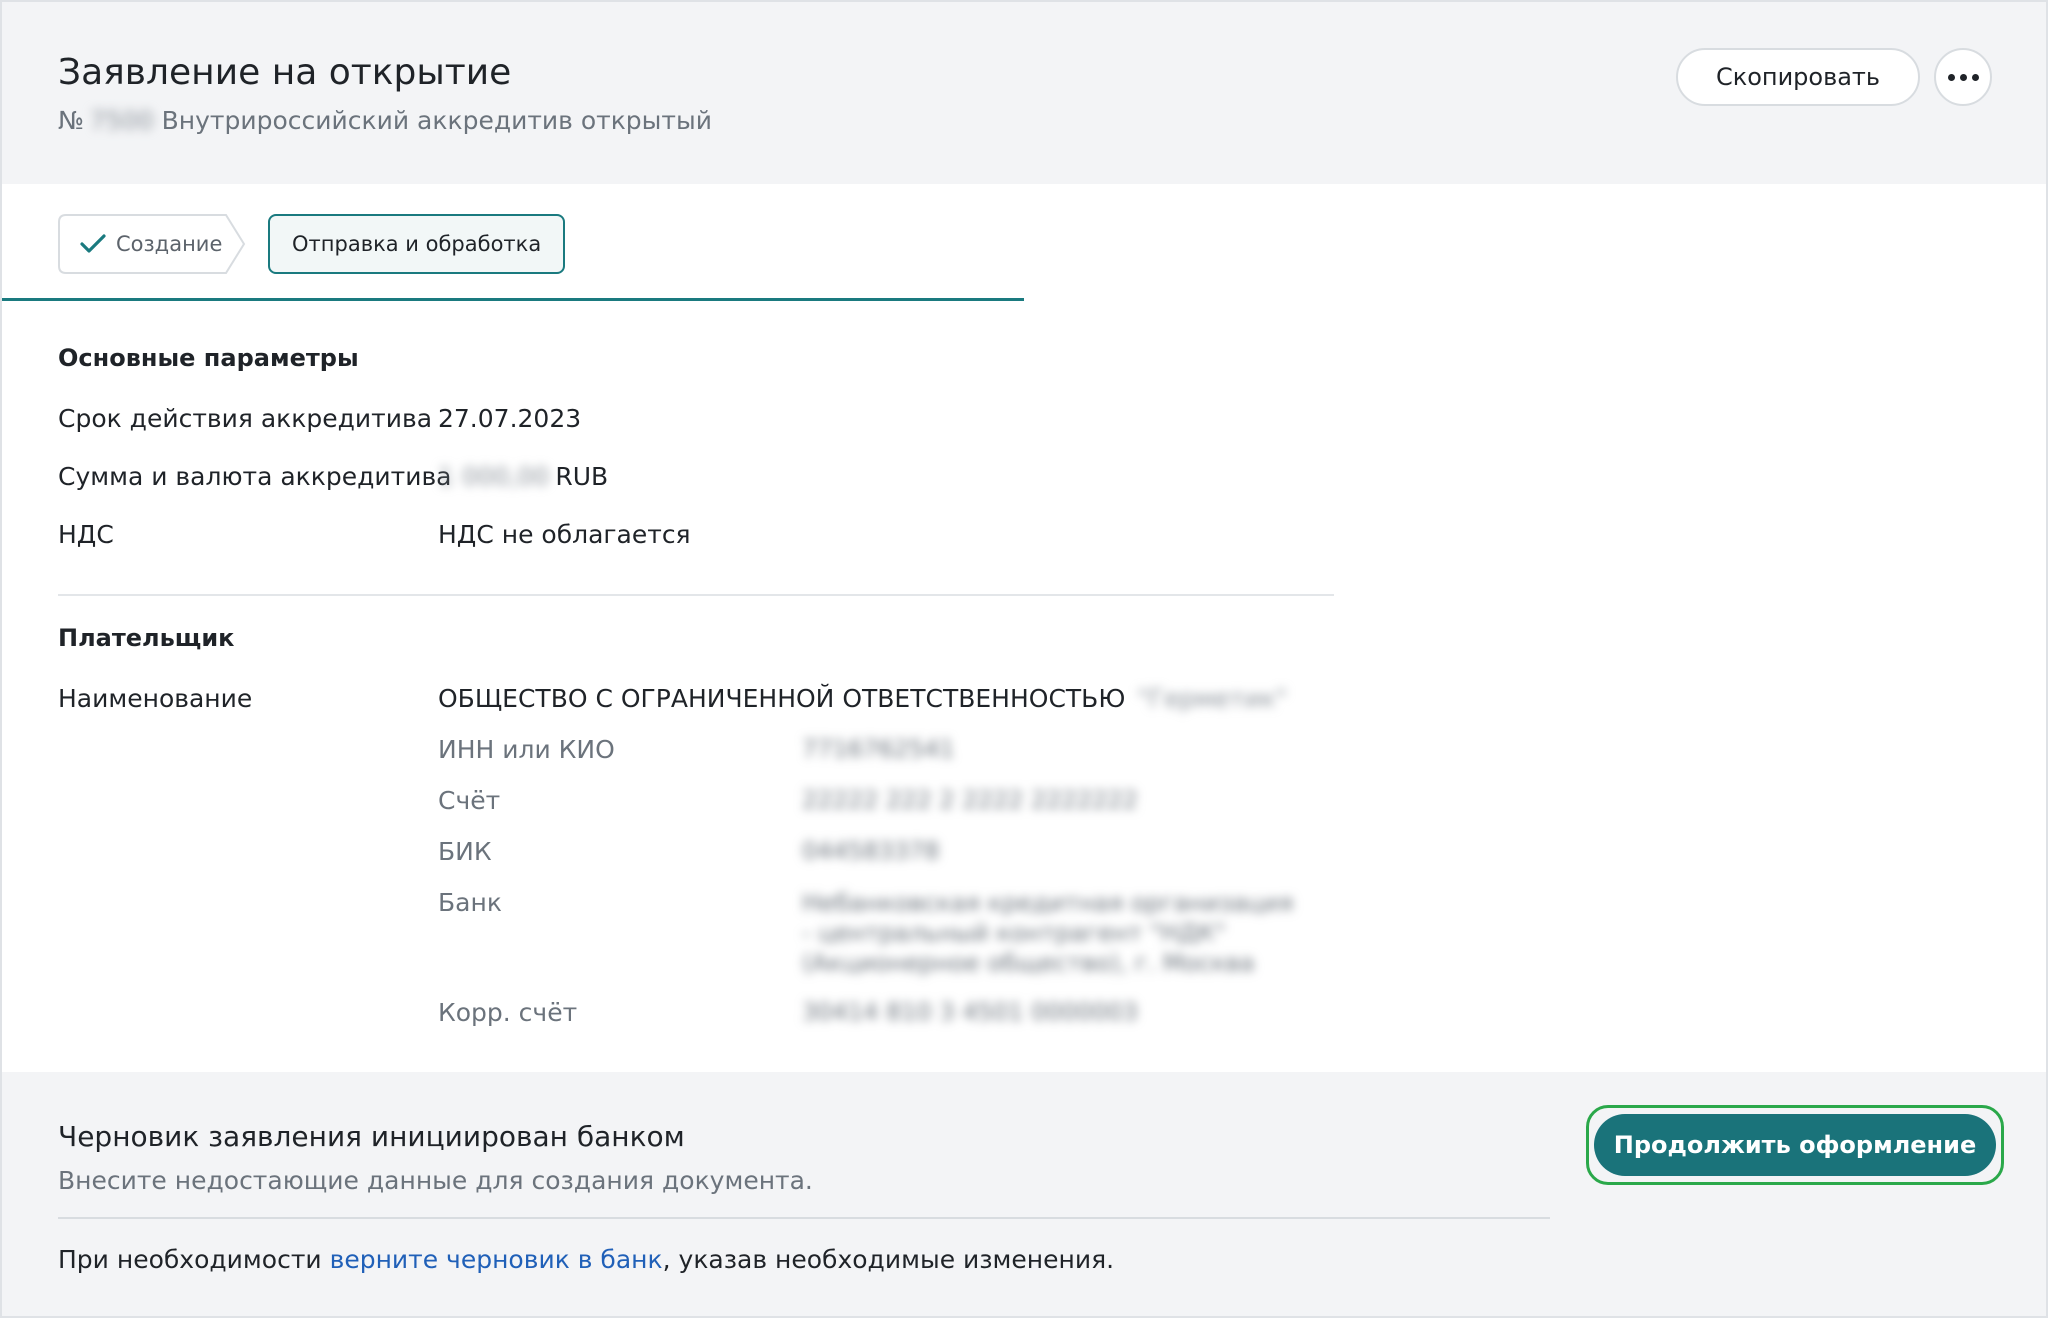 This screenshot has width=2048, height=1318. Describe the element at coordinates (194, 1259) in the screenshot. I see `note-text-before: При необходимости` at that location.